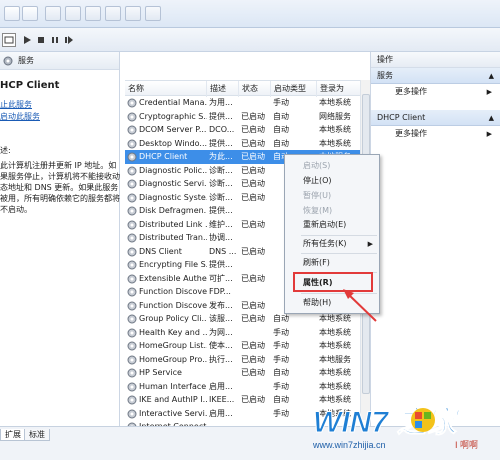 Image resolution: width=500 pixels, height=460 pixels. What do you see at coordinates (41, 40) in the screenshot?
I see `stop-service-icon` at bounding box center [41, 40].